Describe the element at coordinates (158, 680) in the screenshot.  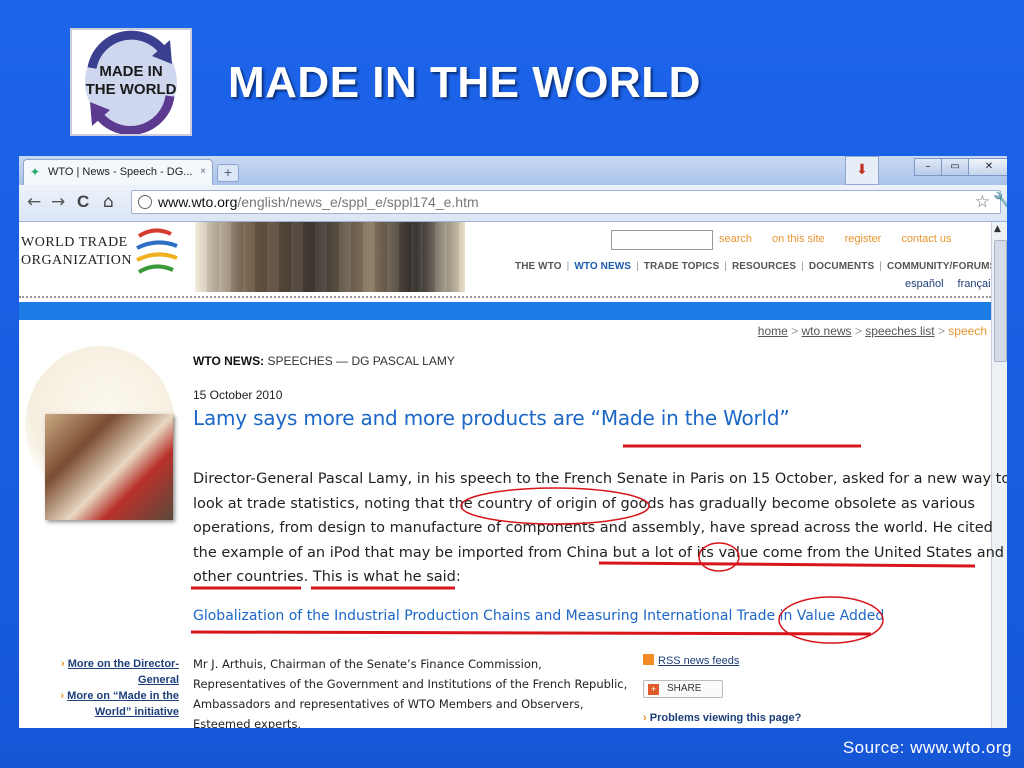
I see `more-on-dg-link-cont: General` at that location.